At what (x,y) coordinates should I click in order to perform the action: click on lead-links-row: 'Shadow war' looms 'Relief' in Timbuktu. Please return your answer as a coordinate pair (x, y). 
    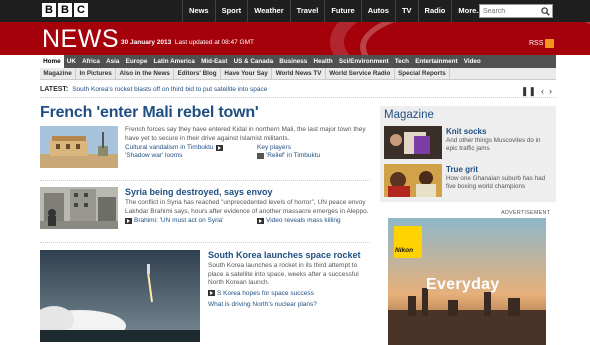
    Looking at the image, I should click on (247, 155).